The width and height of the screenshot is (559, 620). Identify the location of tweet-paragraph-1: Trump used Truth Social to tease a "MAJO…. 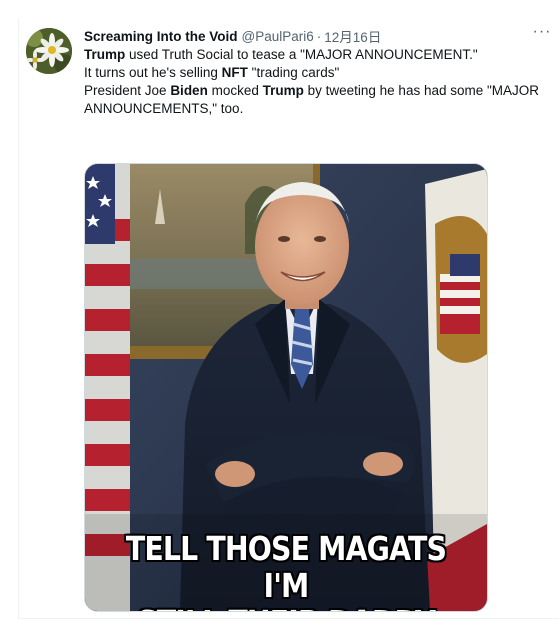
(317, 55).